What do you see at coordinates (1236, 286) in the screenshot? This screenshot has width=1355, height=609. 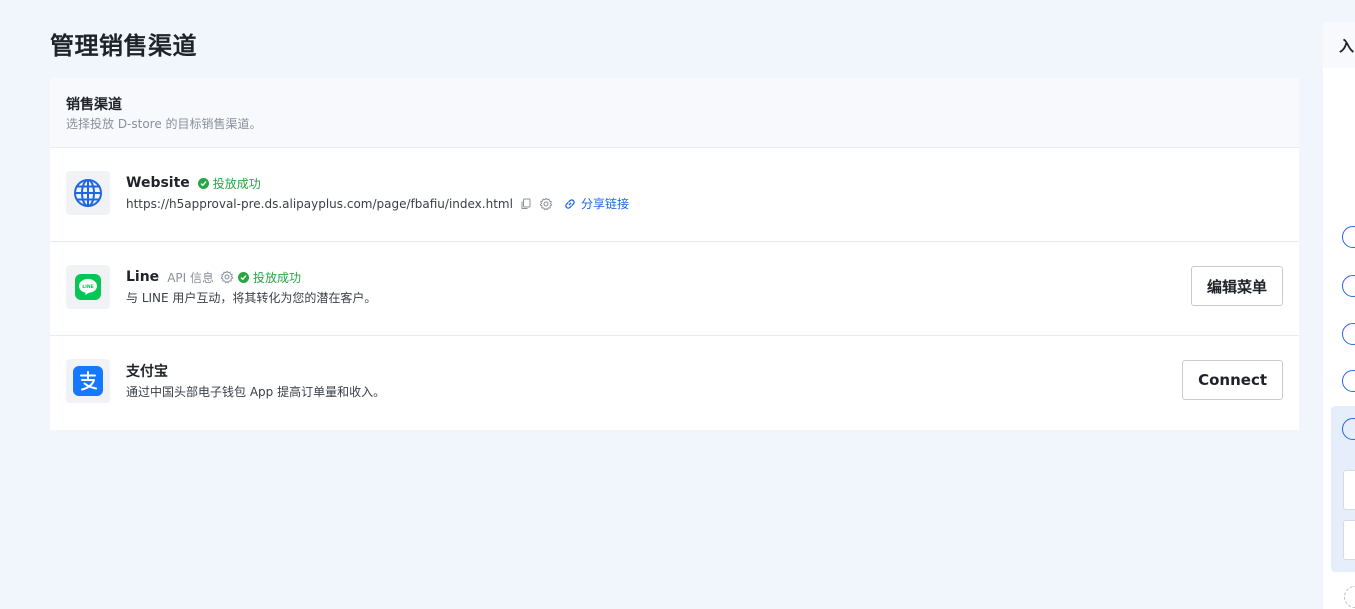 I see `edit-menu-button: 编辑菜单` at bounding box center [1236, 286].